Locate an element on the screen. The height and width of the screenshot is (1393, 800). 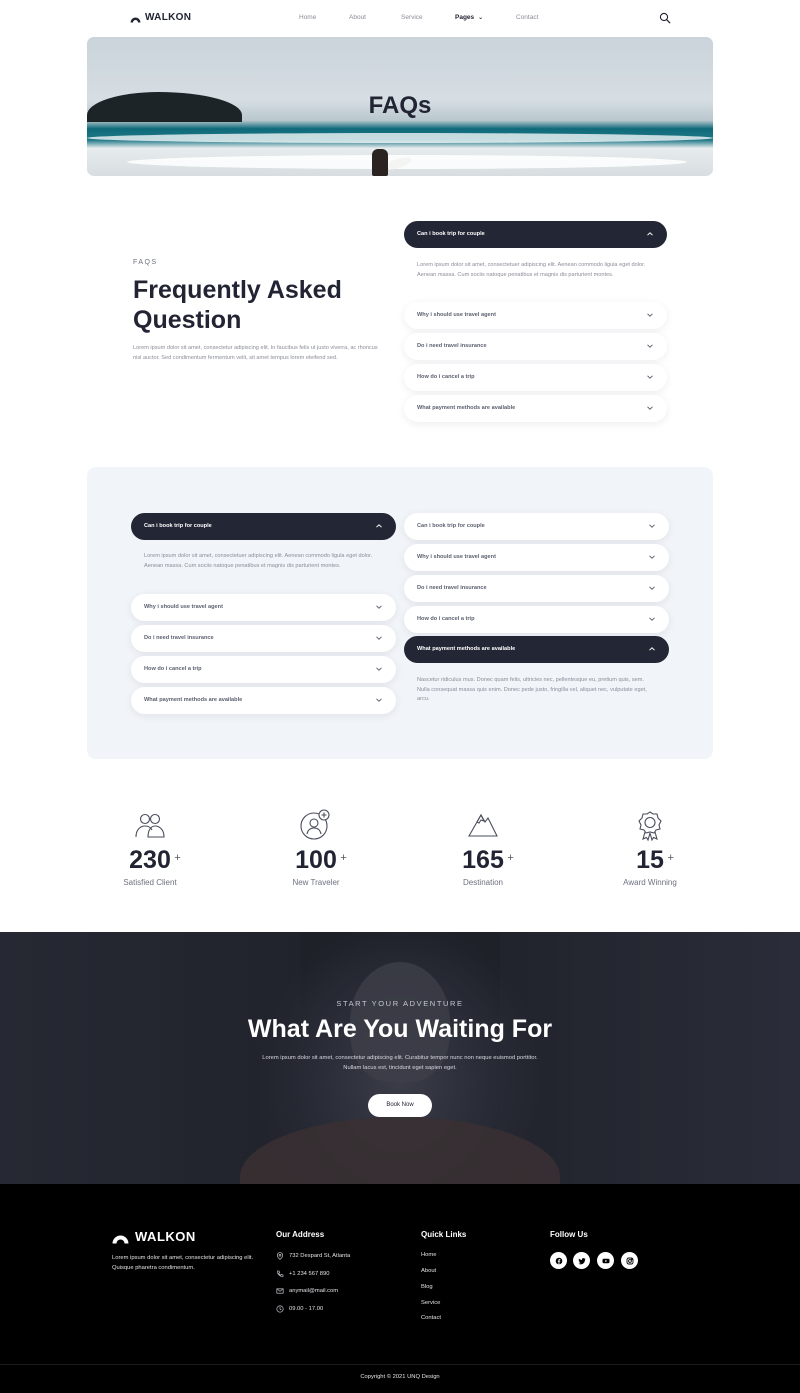
youtube-icon is located at coordinates (605, 1260).